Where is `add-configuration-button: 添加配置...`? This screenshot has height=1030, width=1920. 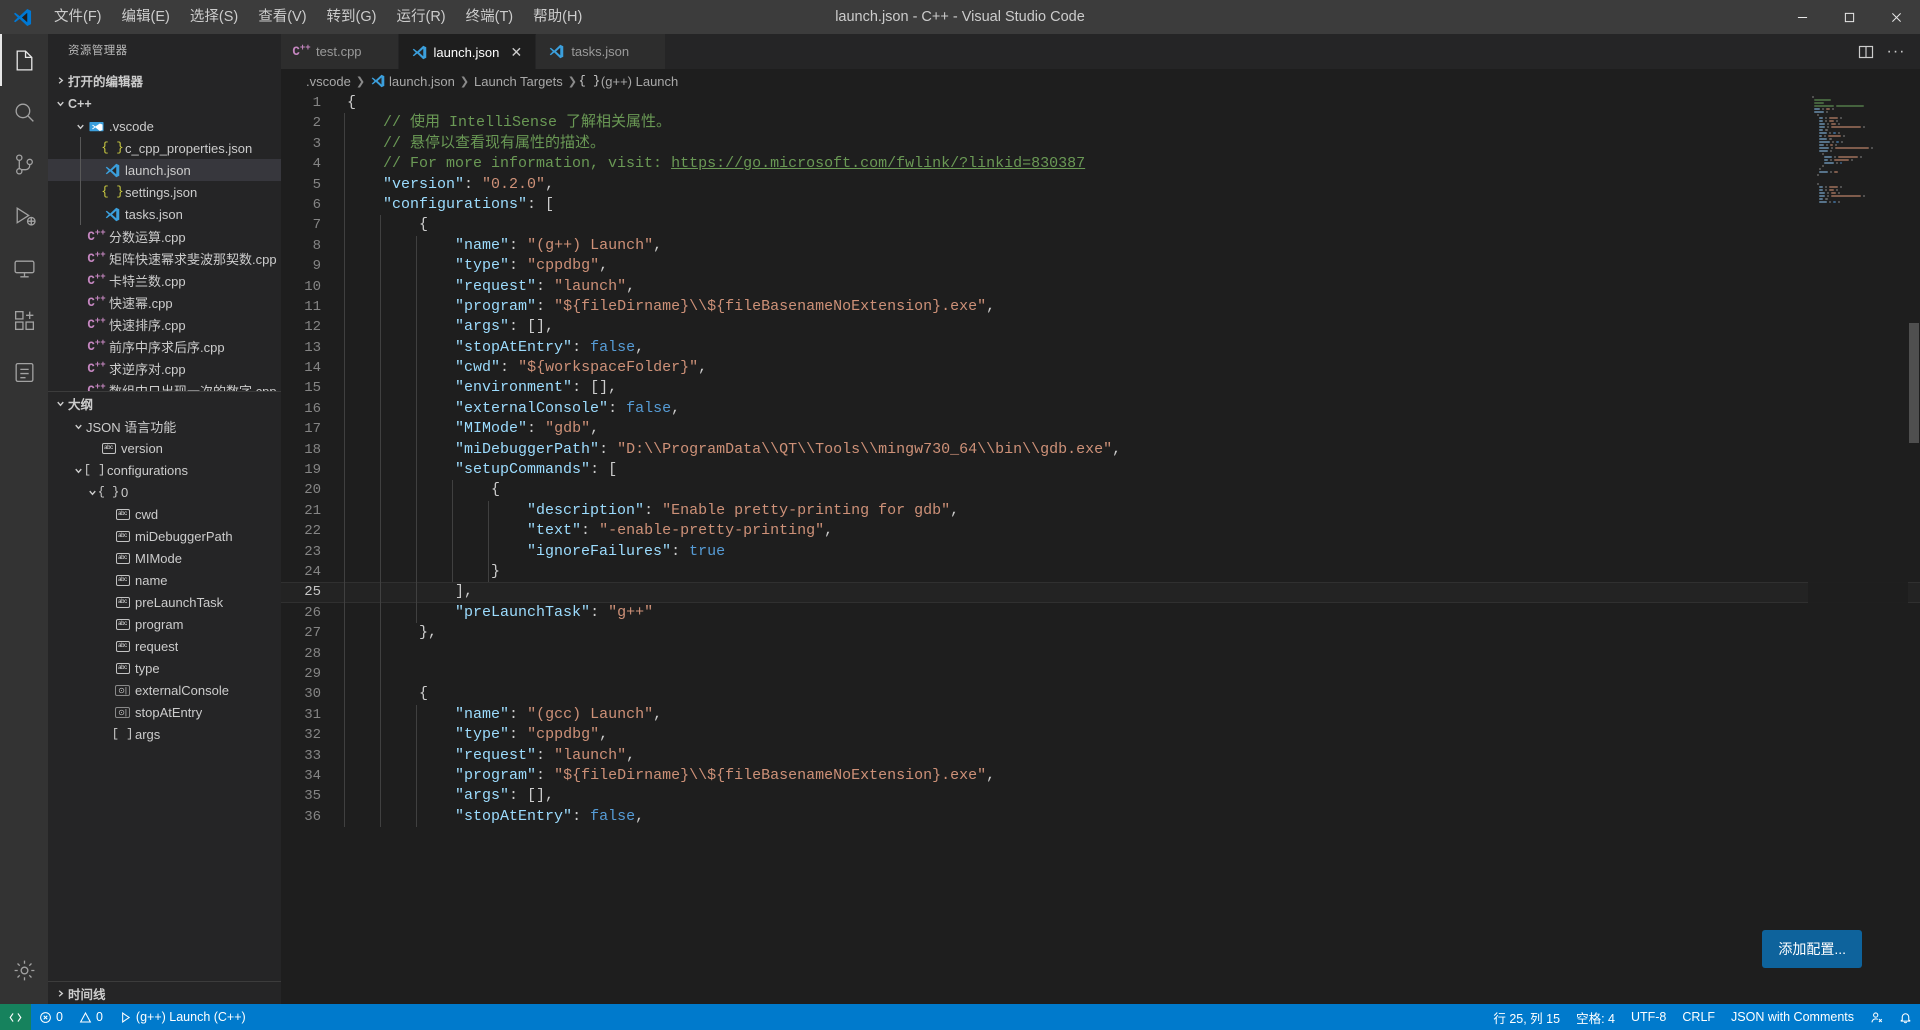 add-configuration-button: 添加配置... is located at coordinates (1812, 949).